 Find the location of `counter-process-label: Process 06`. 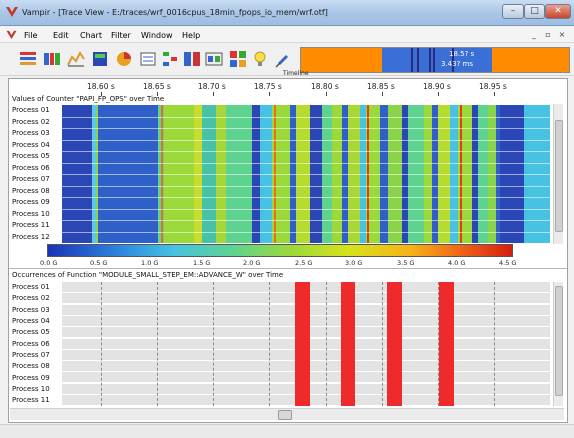

counter-process-label: Process 06 is located at coordinates (31, 167).